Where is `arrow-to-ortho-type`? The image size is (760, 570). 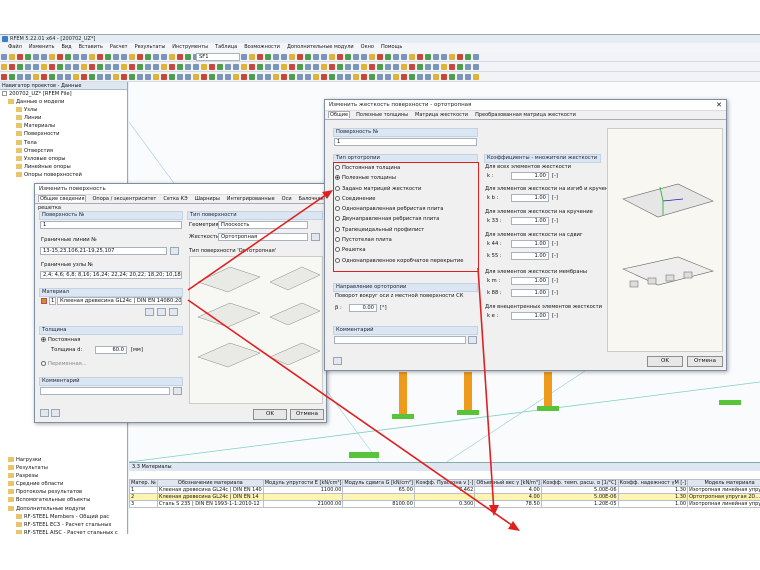
arrow-to-ortho-type is located at coordinates (259, 241).